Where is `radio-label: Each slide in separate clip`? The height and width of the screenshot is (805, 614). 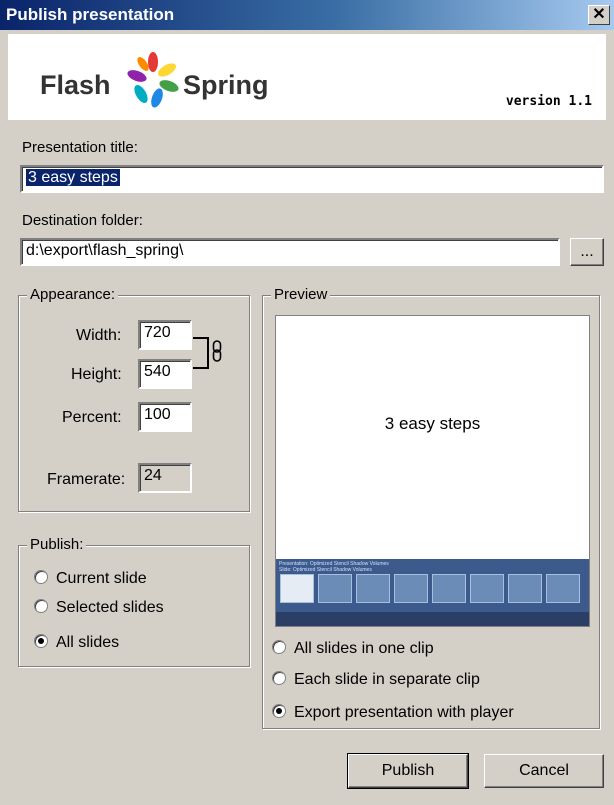 radio-label: Each slide in separate clip is located at coordinates (387, 679).